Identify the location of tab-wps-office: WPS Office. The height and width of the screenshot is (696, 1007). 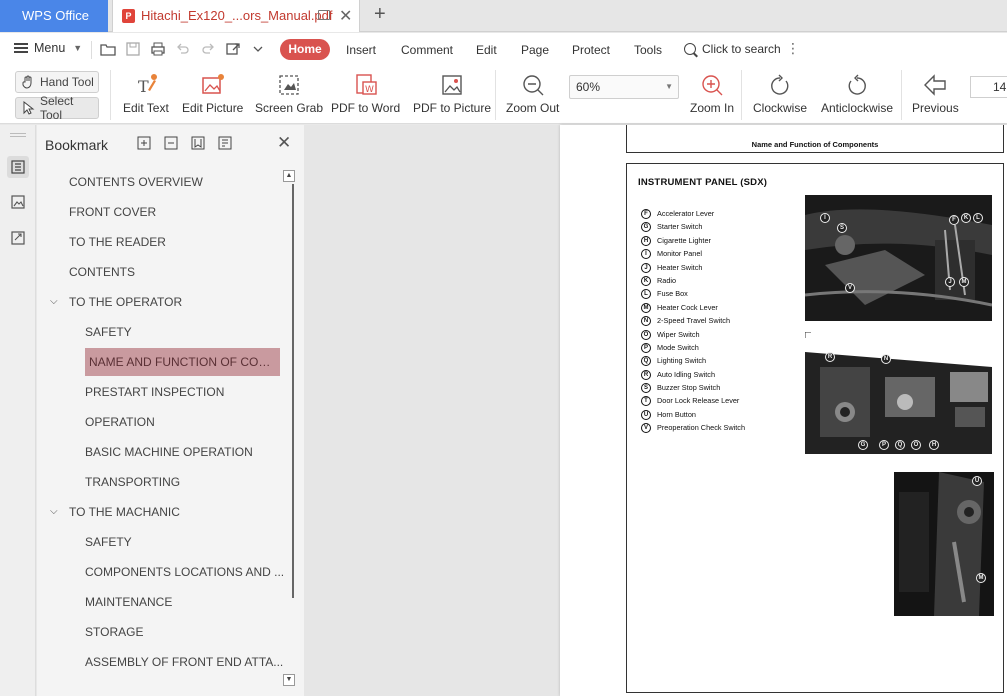
(54, 16).